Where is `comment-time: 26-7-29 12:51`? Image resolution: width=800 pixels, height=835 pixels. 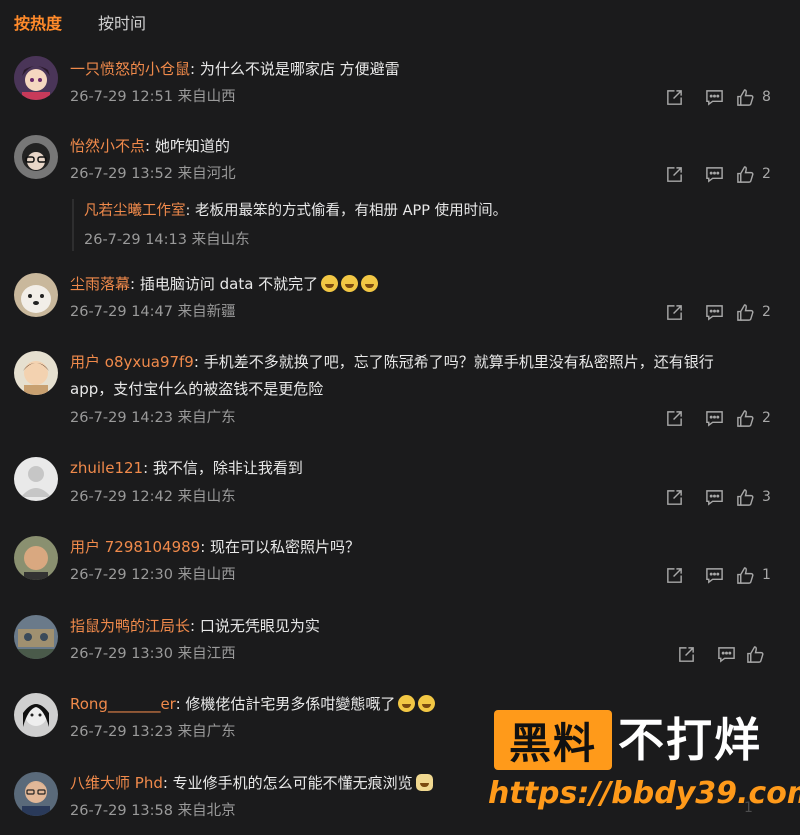
comment-time: 26-7-29 12:51 is located at coordinates (121, 97).